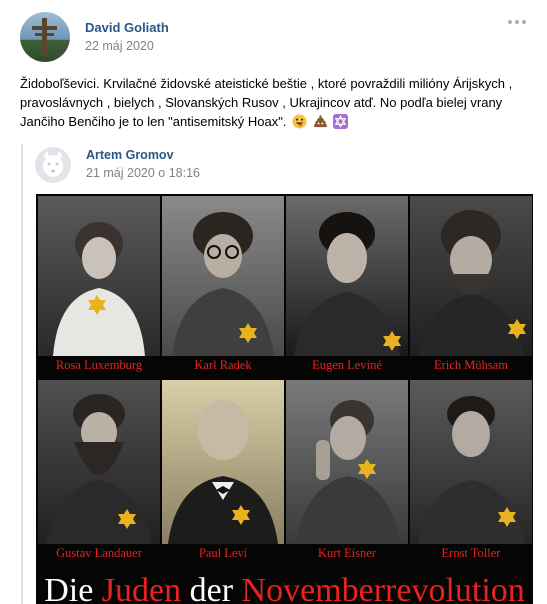 The width and height of the screenshot is (547, 604). I want to click on repost-author-name: Artem Gromov, so click(130, 155).